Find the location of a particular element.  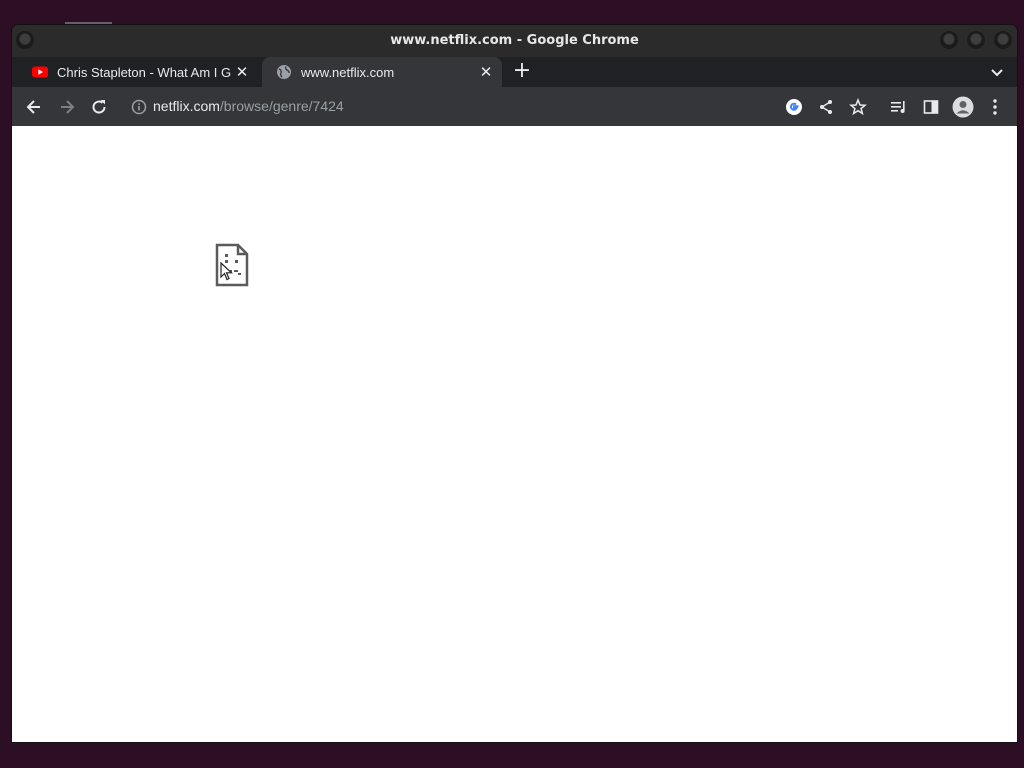

tab-search-chevron-icon is located at coordinates (997, 72).